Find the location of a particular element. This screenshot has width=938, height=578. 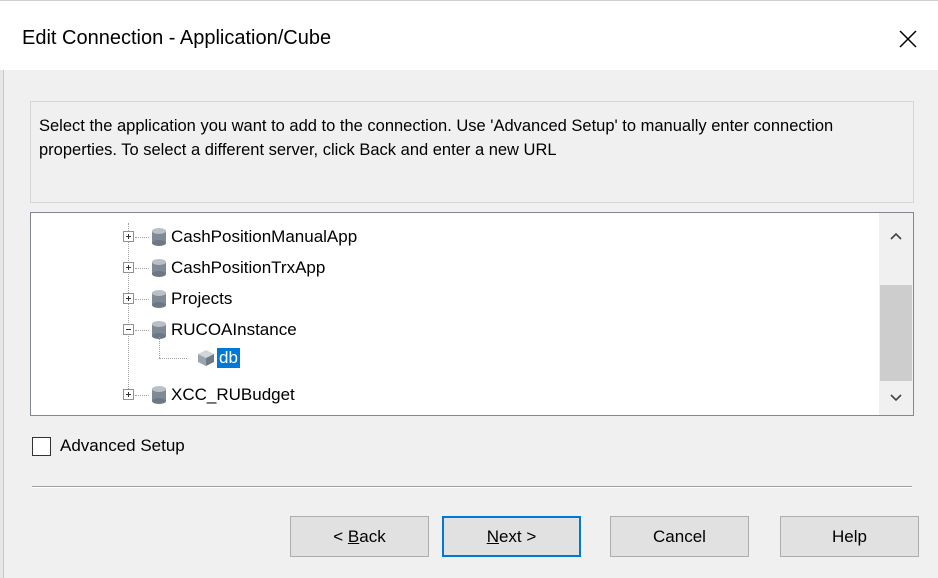

close-button is located at coordinates (908, 39).